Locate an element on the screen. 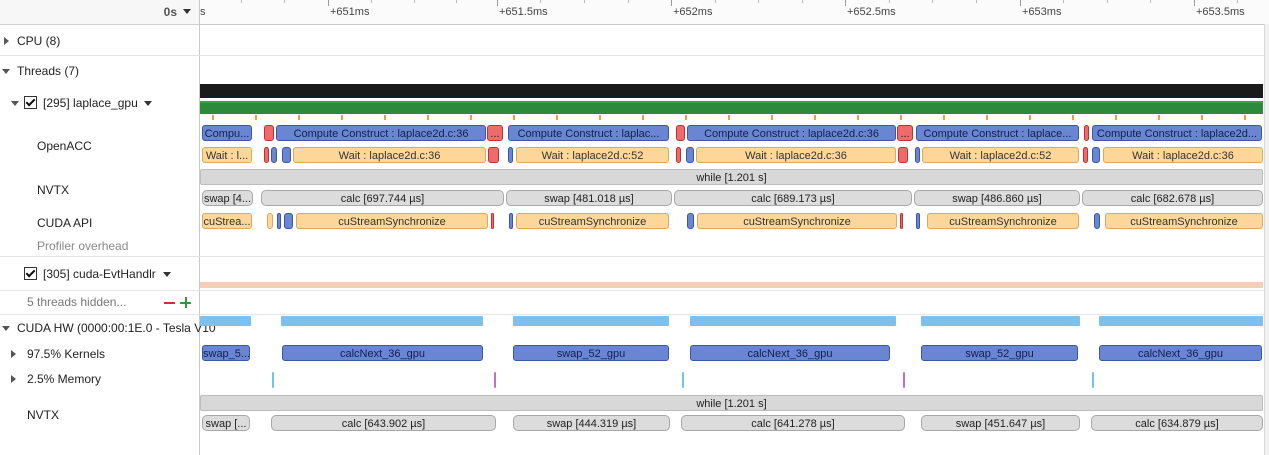  nvtx-range: calc [697.744 µs] is located at coordinates (382, 198).